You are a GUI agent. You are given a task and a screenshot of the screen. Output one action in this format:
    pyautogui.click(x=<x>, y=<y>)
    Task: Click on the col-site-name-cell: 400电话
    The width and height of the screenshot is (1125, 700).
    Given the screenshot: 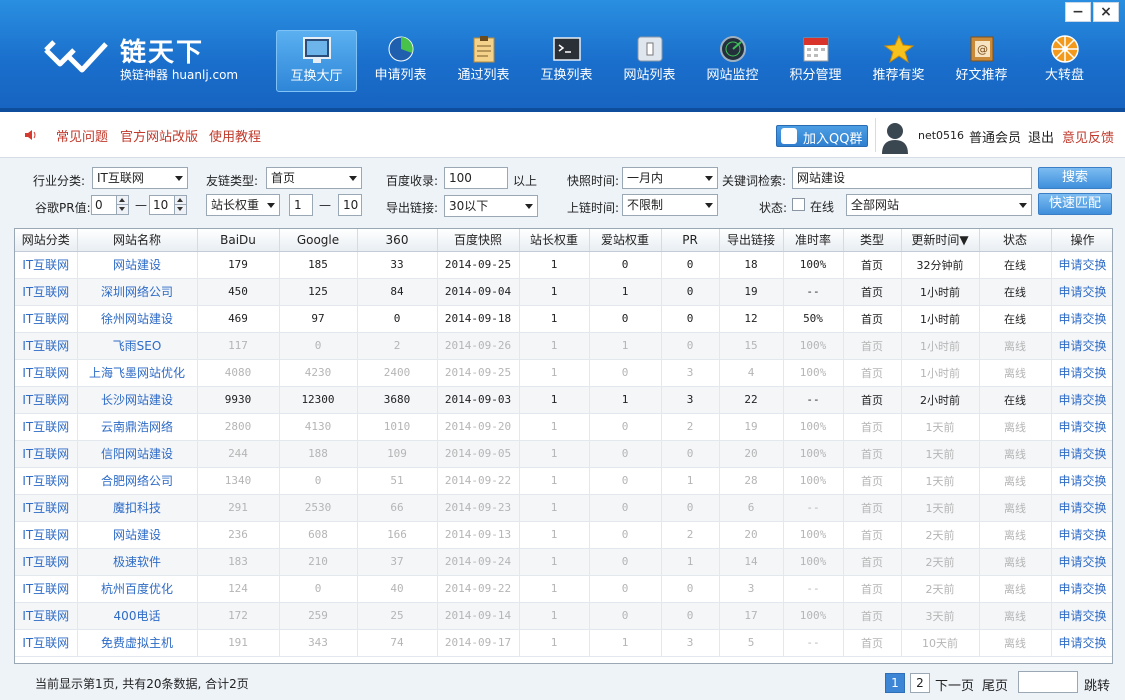 What is the action you would take?
    pyautogui.click(x=137, y=616)
    